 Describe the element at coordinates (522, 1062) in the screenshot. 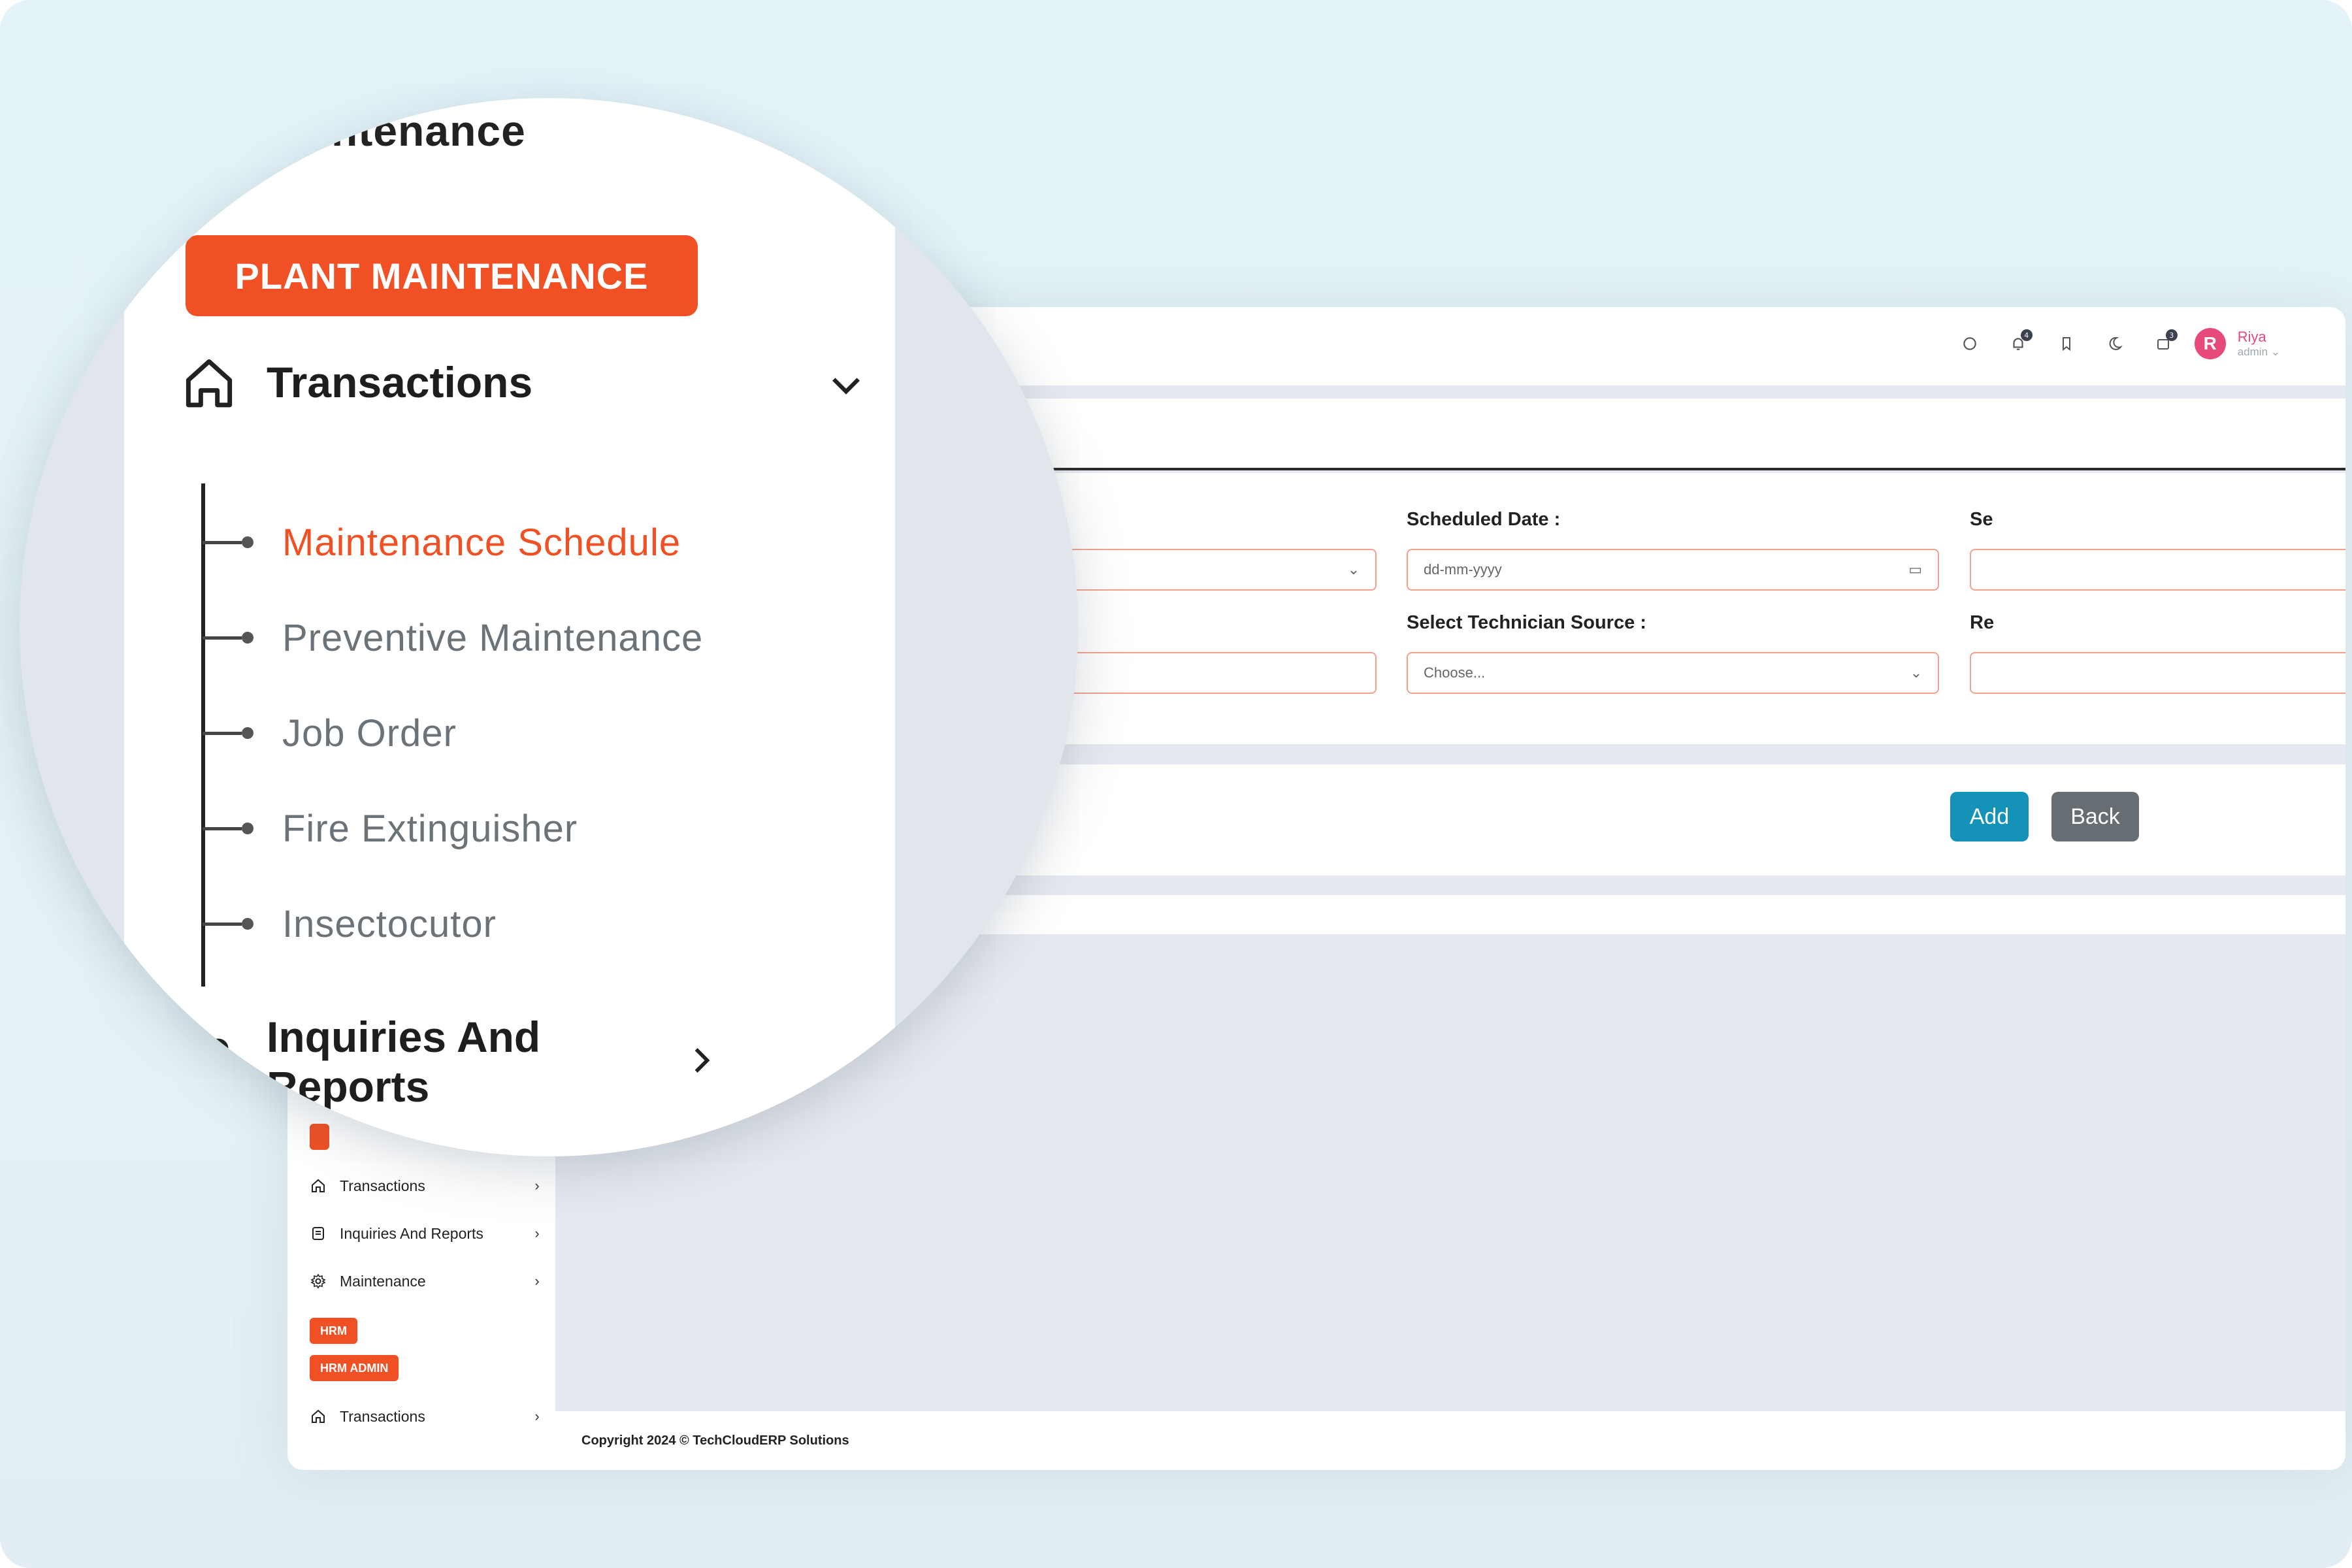

I see `lens-section-inquiries: Inquiries And Reports` at that location.